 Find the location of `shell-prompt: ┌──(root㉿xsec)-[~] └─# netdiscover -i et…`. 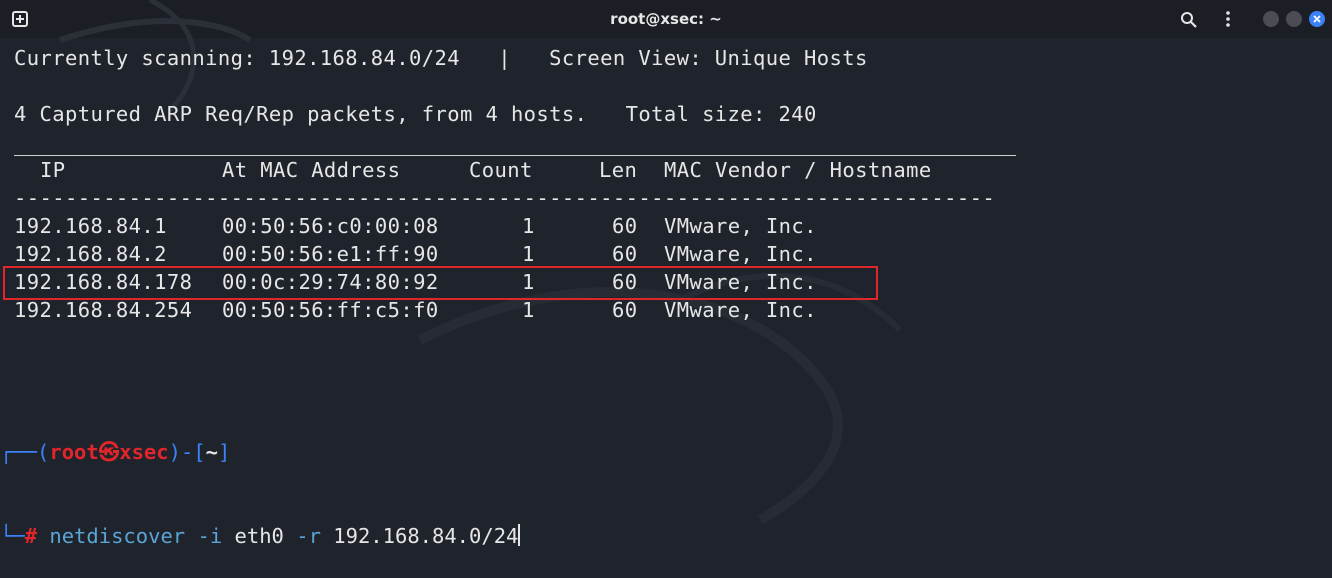

shell-prompt: ┌──(root㉿xsec)-[~] └─# netdiscover -i et… is located at coordinates (260, 480).